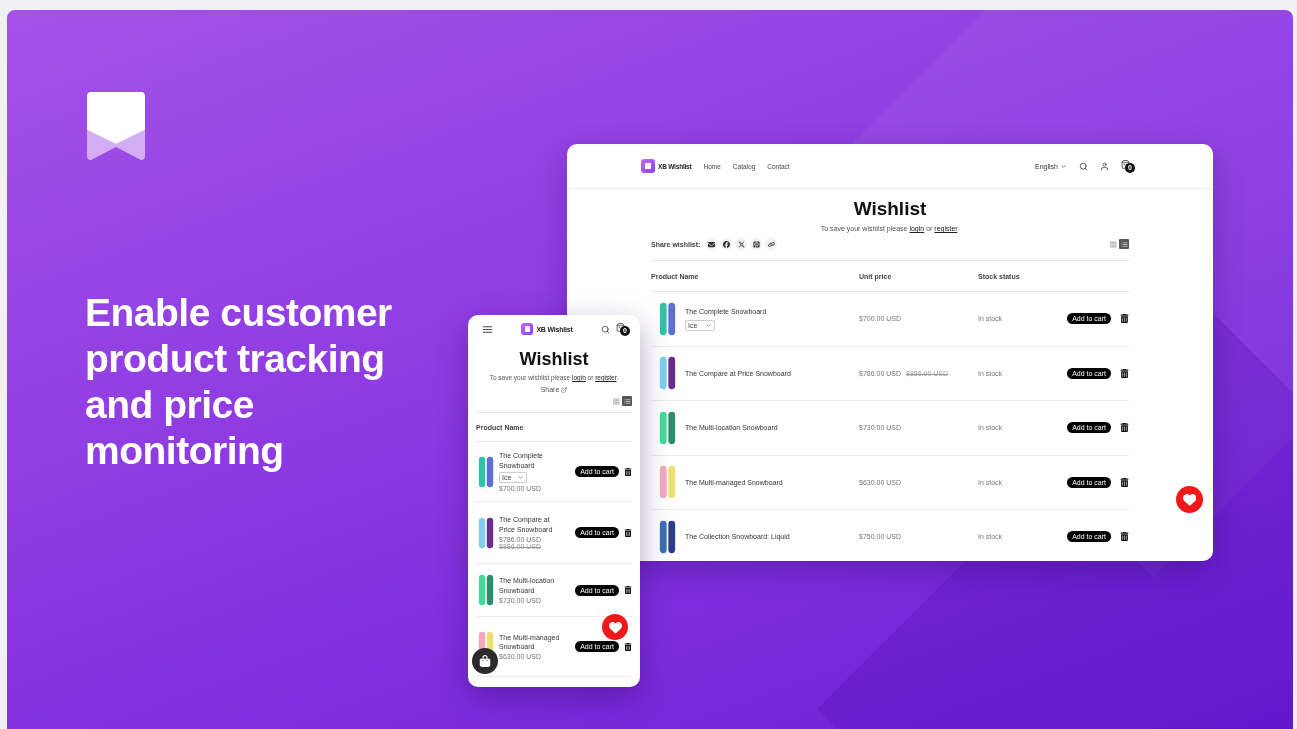 This screenshot has height=729, width=1297. I want to click on email-share-icon, so click(711, 244).